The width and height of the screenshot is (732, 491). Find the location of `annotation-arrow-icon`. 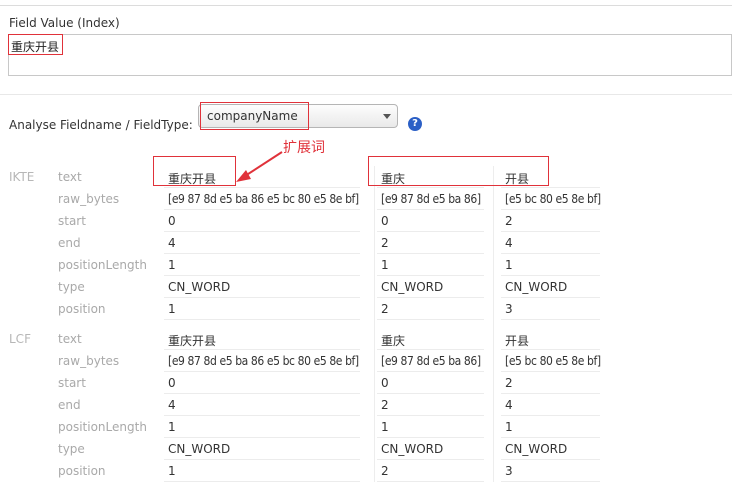

annotation-arrow-icon is located at coordinates (259, 166).